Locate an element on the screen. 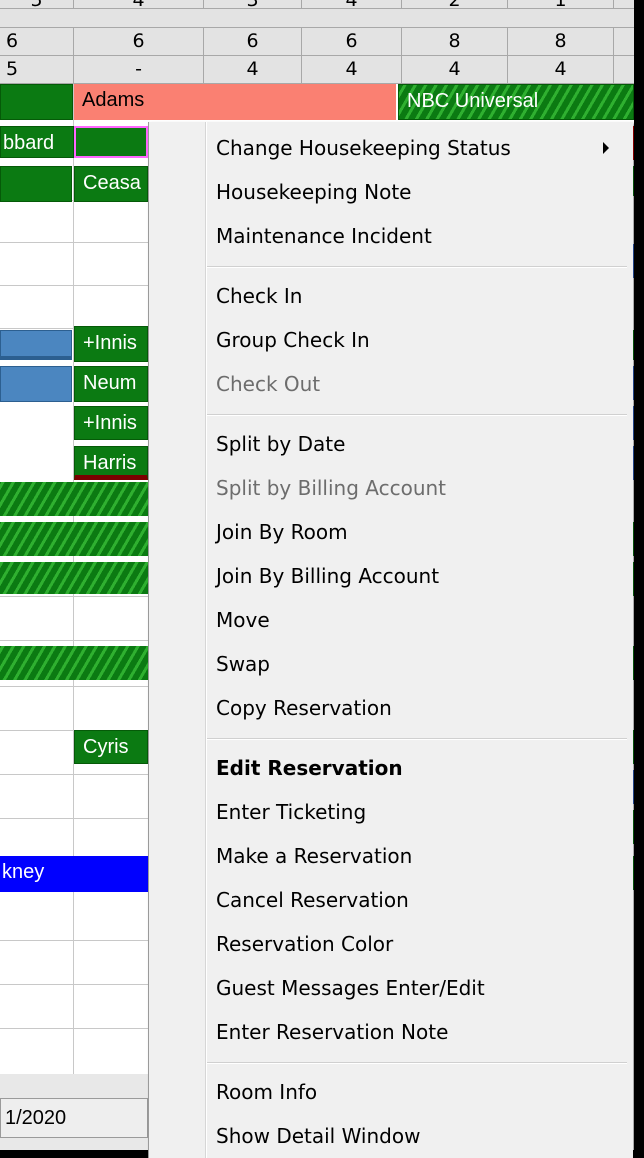 The image size is (644, 1158). menu-item-split-by-billing-account: Split by Billing Account is located at coordinates (331, 488).